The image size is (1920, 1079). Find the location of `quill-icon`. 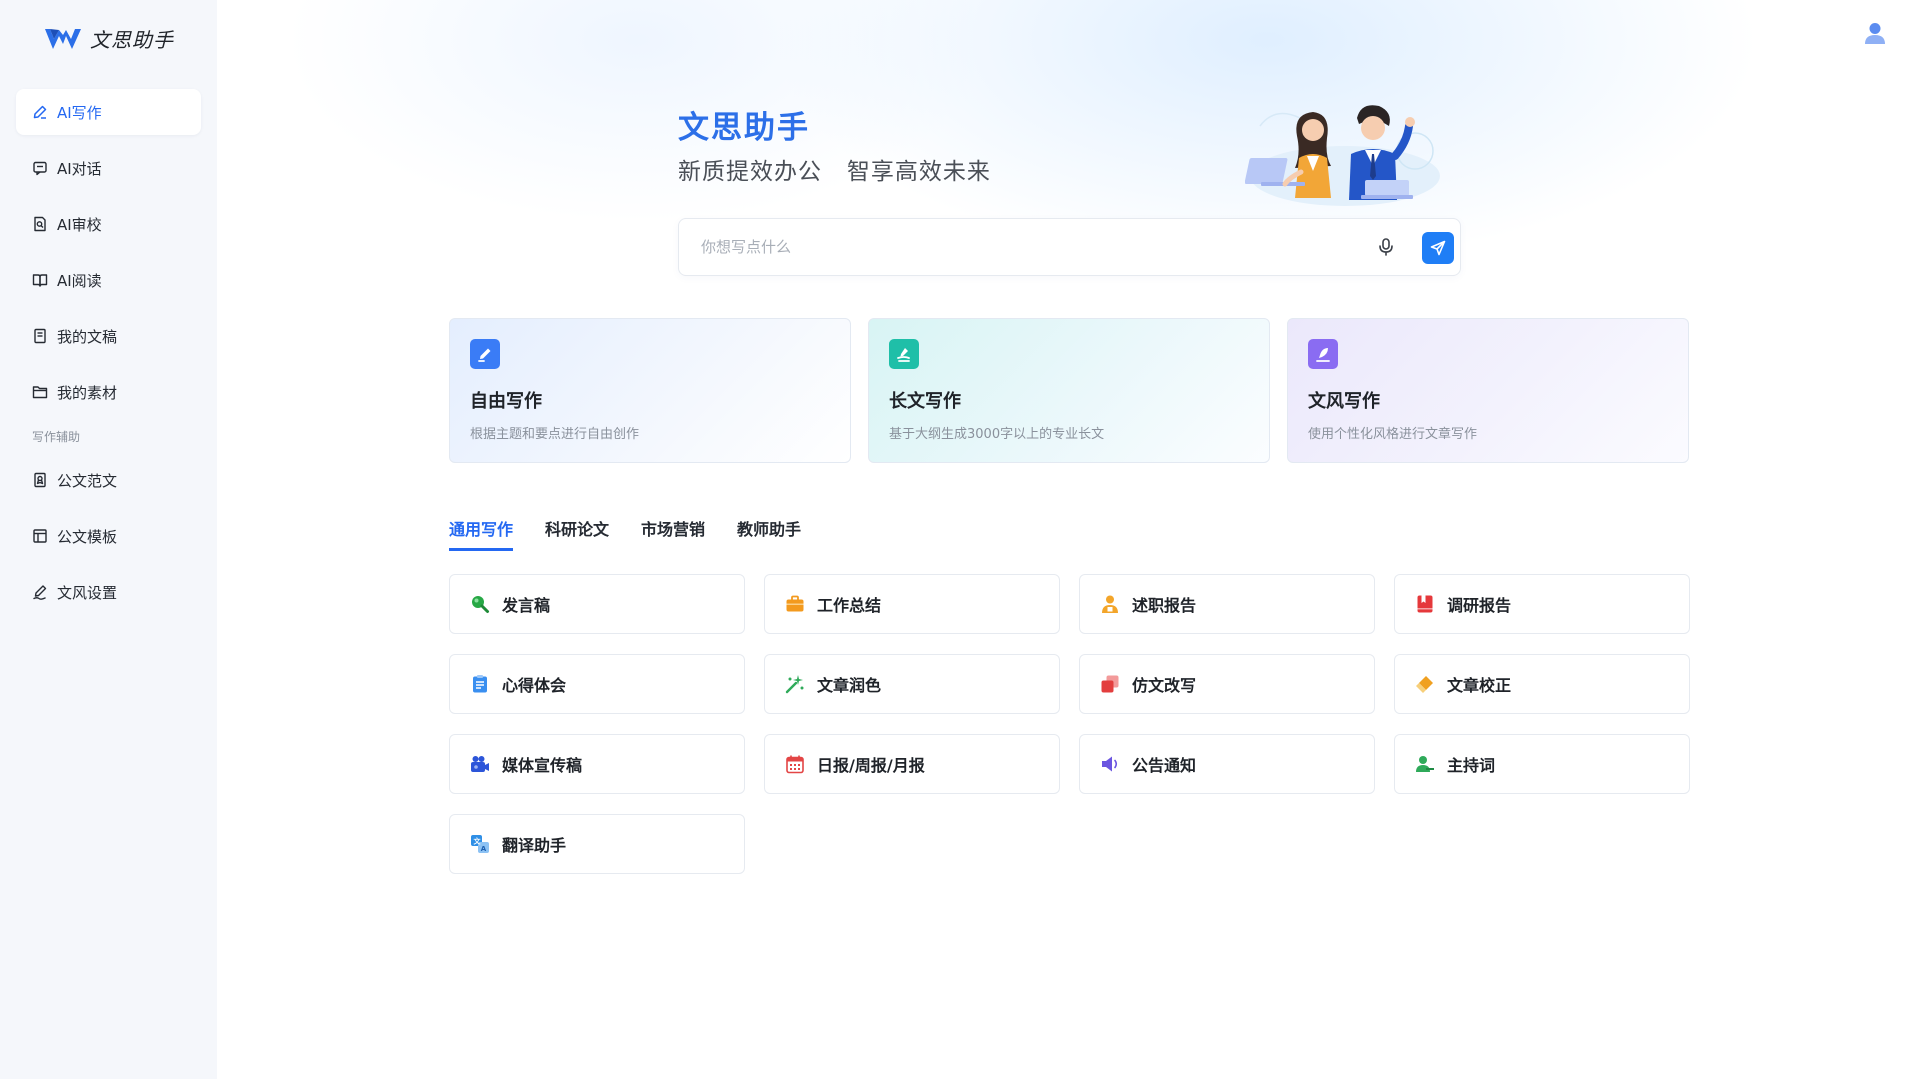

quill-icon is located at coordinates (1323, 354).